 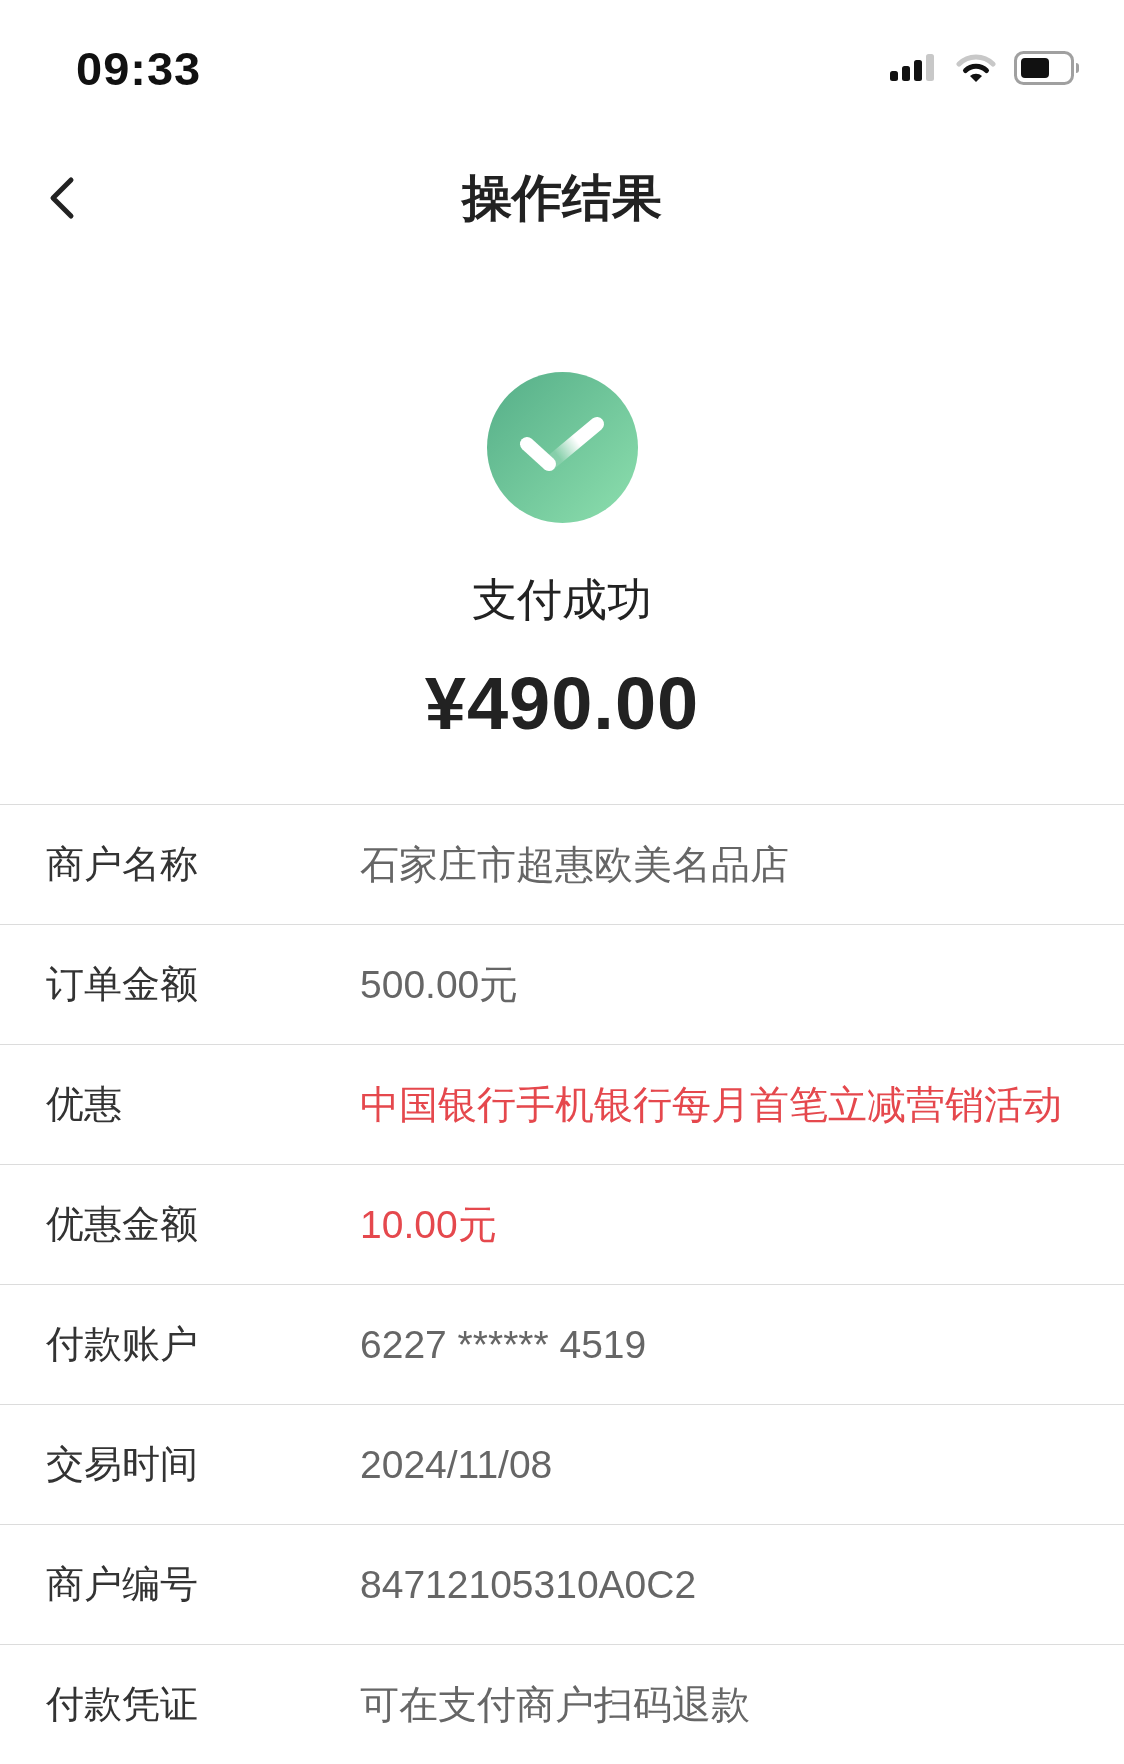 I want to click on payment-status-text: 支付成功, so click(x=562, y=600).